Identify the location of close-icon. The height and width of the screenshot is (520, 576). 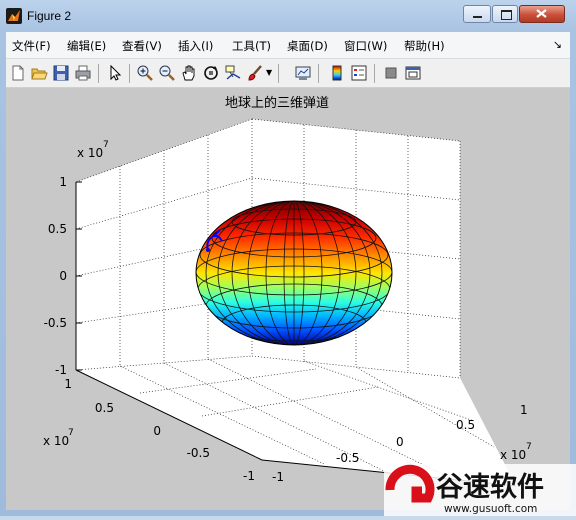
(541, 13).